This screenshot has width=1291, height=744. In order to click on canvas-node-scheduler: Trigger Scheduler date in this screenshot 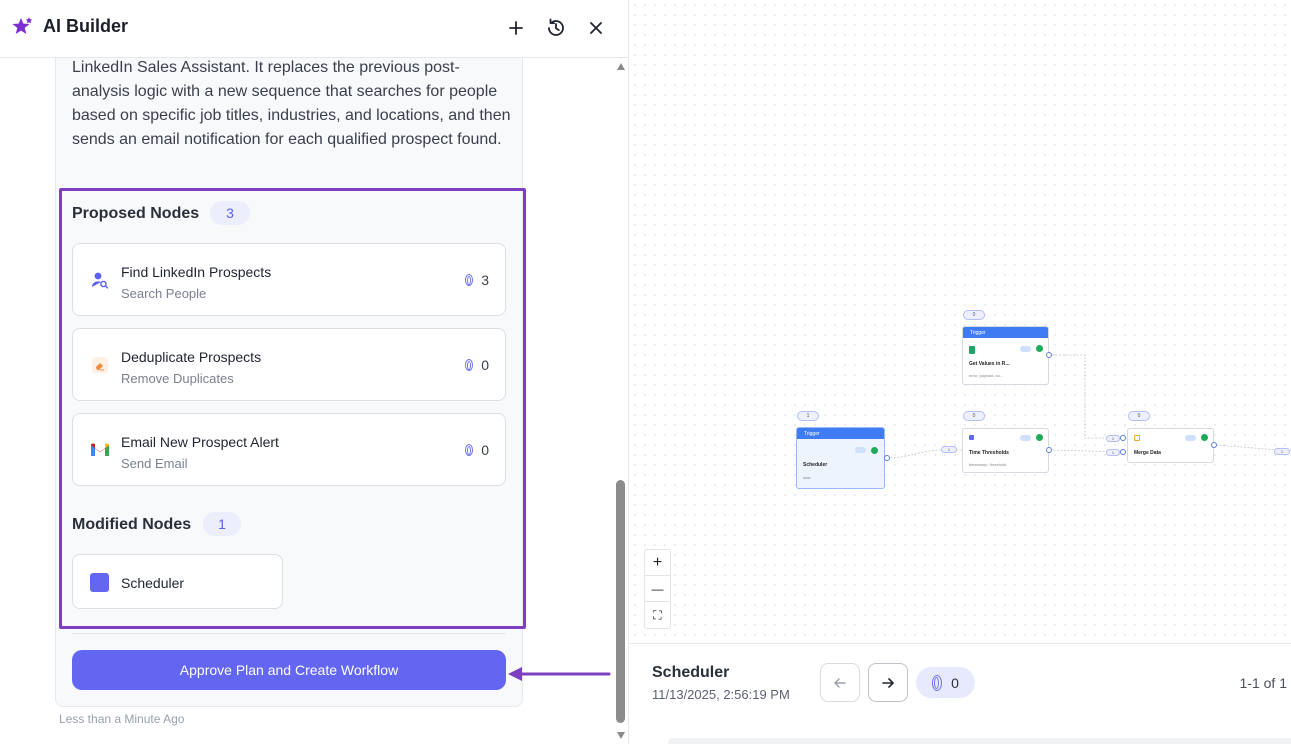, I will do `click(840, 458)`.